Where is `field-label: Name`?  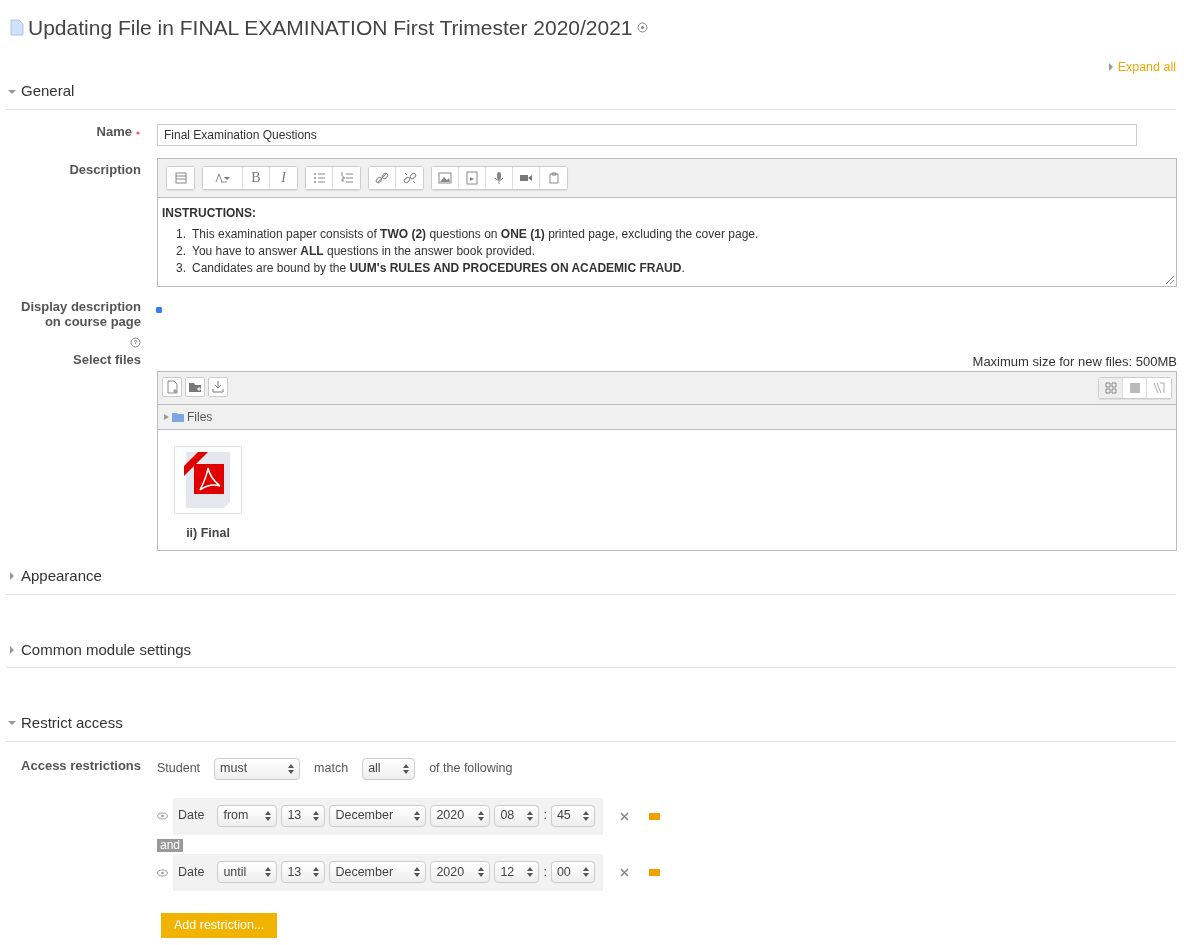
field-label: Name is located at coordinates (114, 131).